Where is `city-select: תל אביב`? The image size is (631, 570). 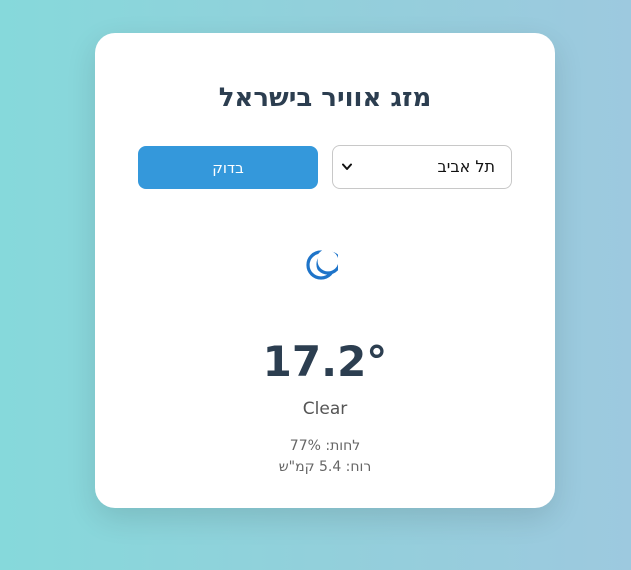 city-select: תל אביב is located at coordinates (422, 167).